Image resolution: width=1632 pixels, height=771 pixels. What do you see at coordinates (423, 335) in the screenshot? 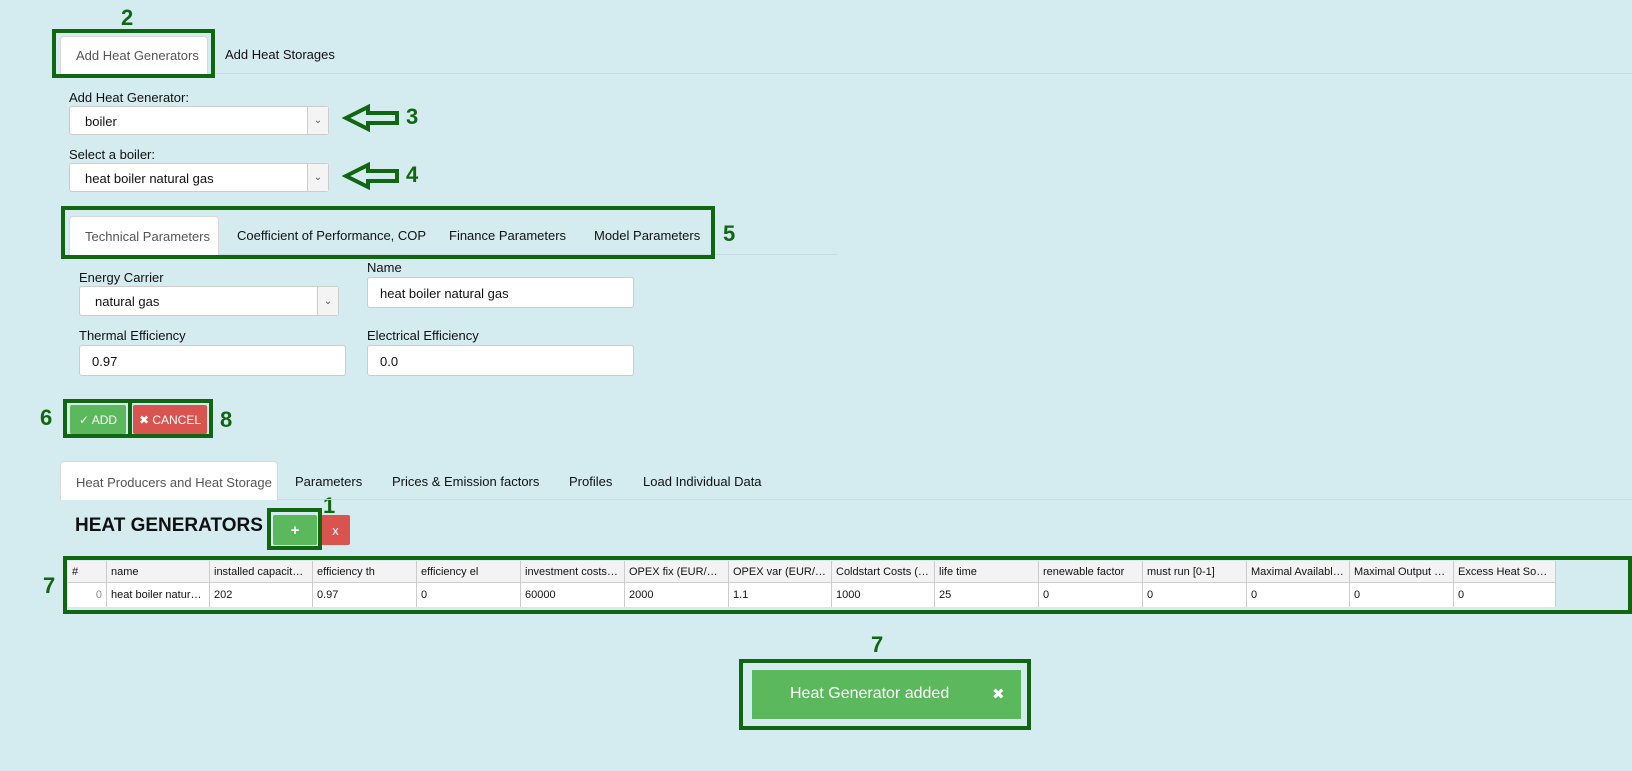
I see `electrical-efficiency-label: Electrical Efficiency` at bounding box center [423, 335].